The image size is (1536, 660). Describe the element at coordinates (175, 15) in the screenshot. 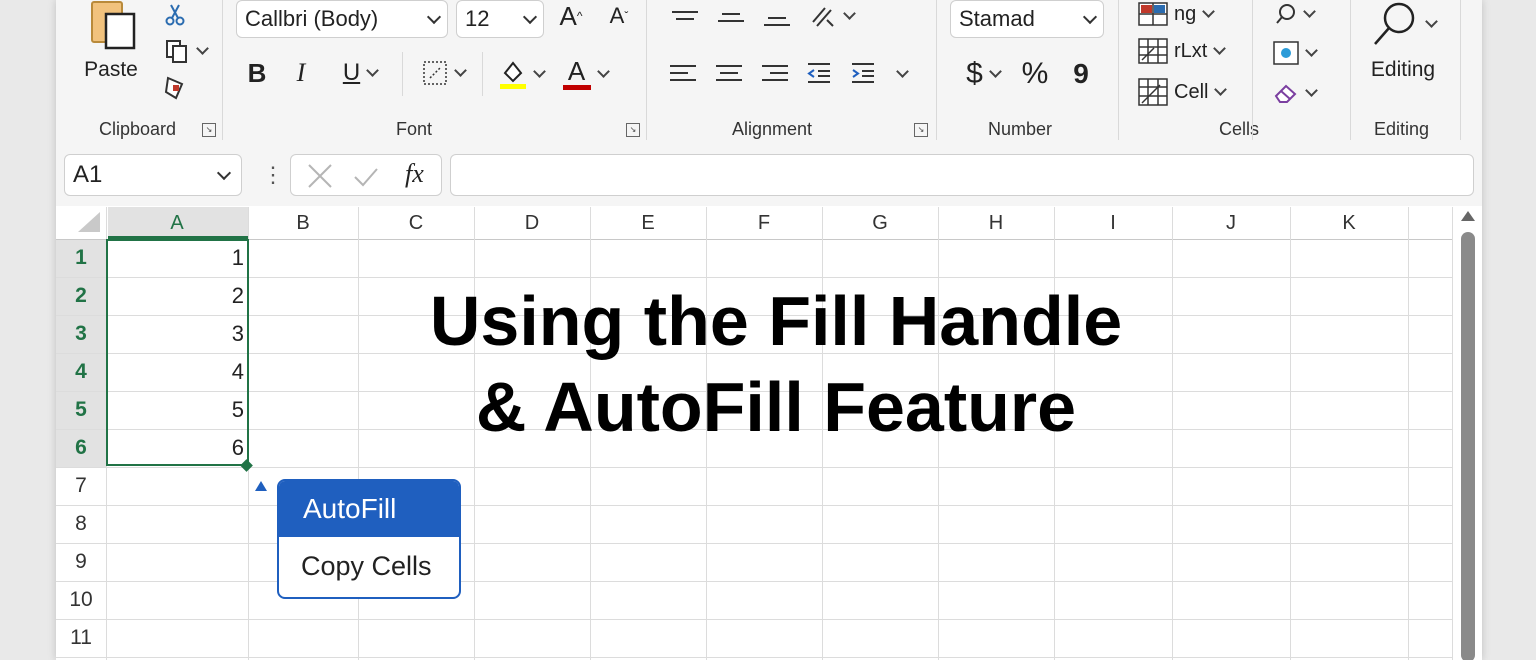

I see `cut-button` at that location.